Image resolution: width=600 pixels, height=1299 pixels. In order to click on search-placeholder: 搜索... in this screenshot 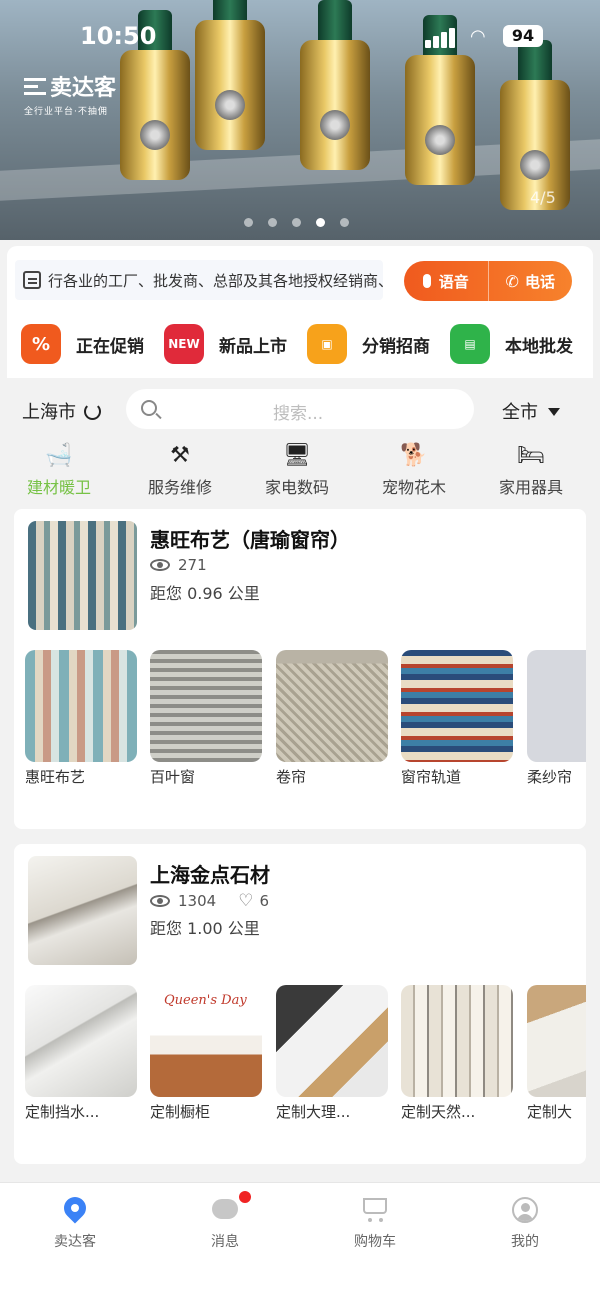, I will do `click(298, 414)`.